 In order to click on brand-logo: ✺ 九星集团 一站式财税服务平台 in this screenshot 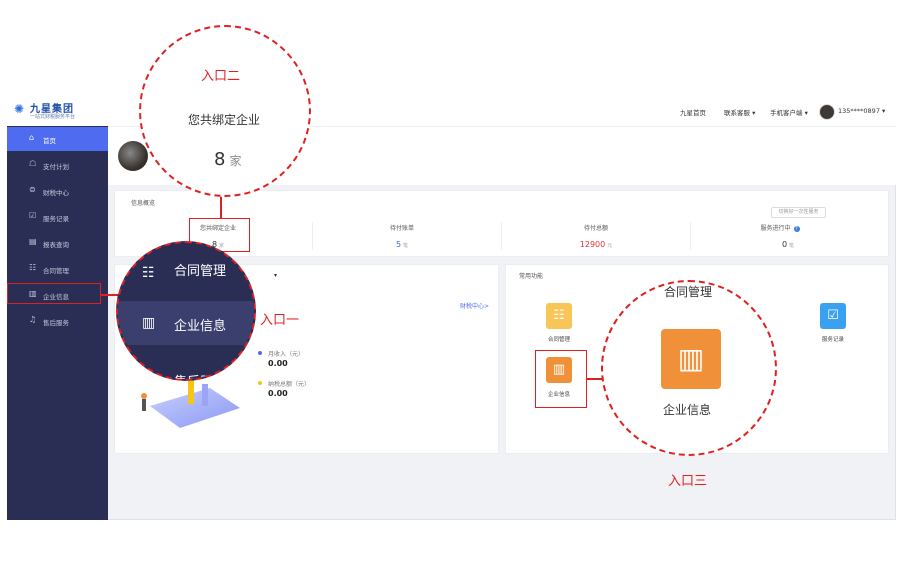, I will do `click(60, 112)`.